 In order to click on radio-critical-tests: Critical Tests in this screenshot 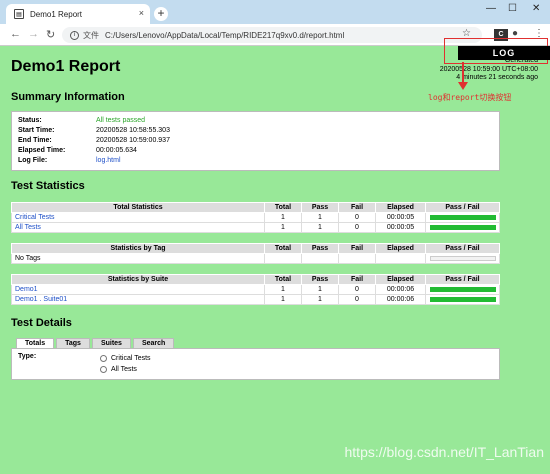, I will do `click(125, 358)`.